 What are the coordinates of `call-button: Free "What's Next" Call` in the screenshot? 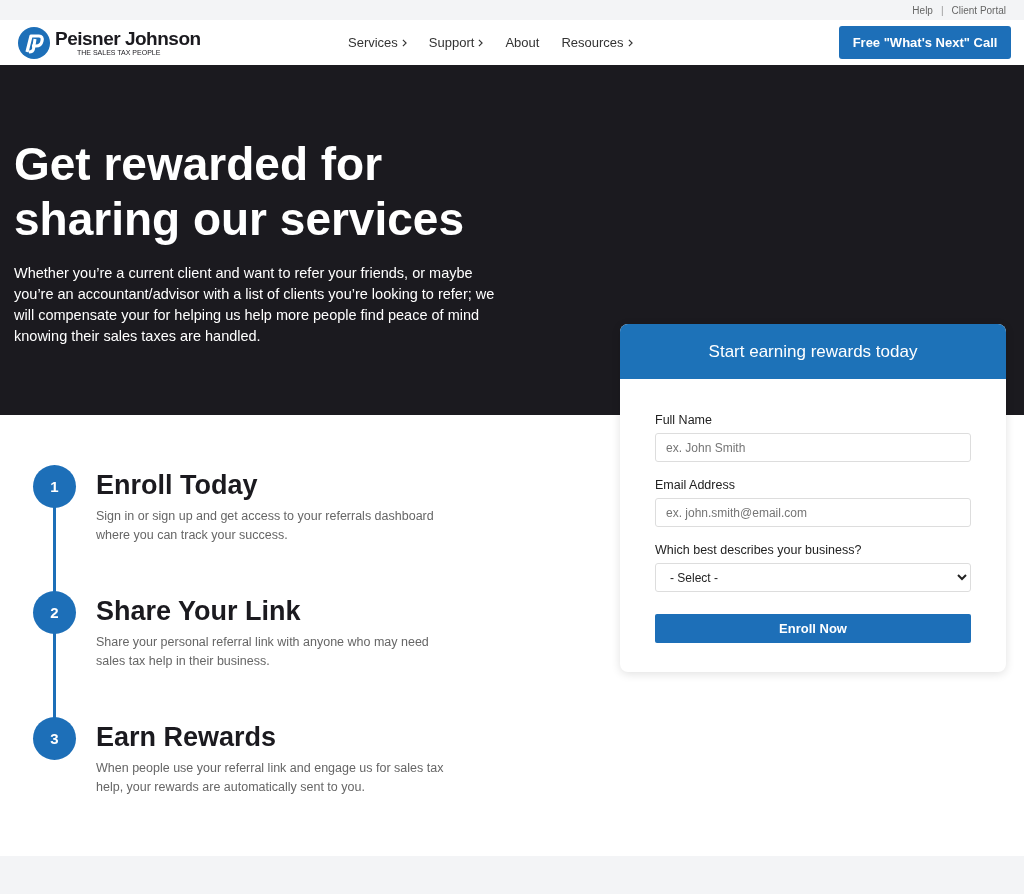 It's located at (925, 42).